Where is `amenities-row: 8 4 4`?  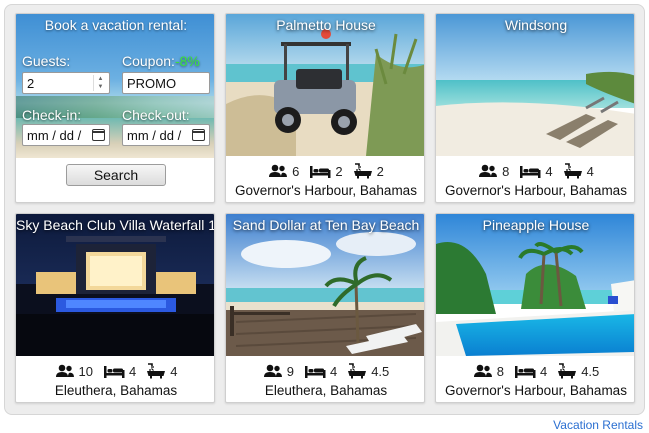
amenities-row: 8 4 4 is located at coordinates (535, 171).